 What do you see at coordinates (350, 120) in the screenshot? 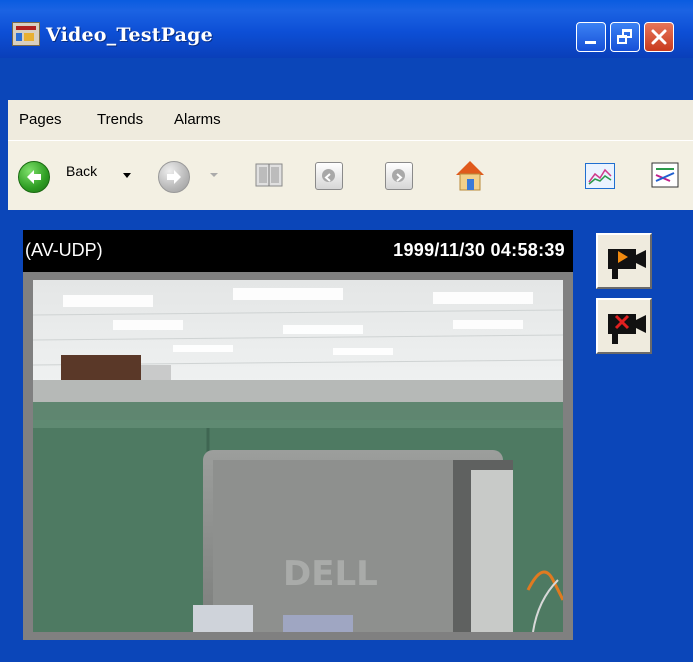
I see `menu-bar: Pages Trends Alarms` at bounding box center [350, 120].